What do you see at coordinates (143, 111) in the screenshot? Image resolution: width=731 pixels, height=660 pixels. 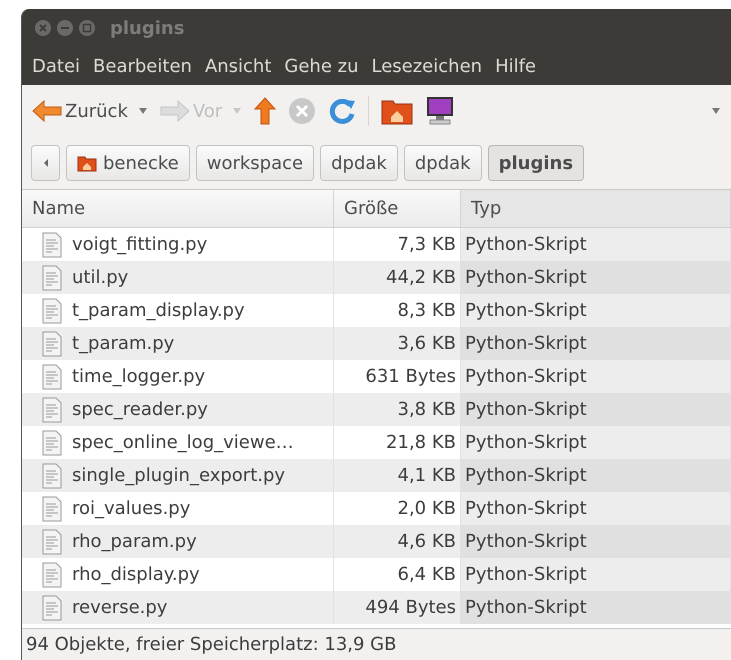 I see `caret-icon` at bounding box center [143, 111].